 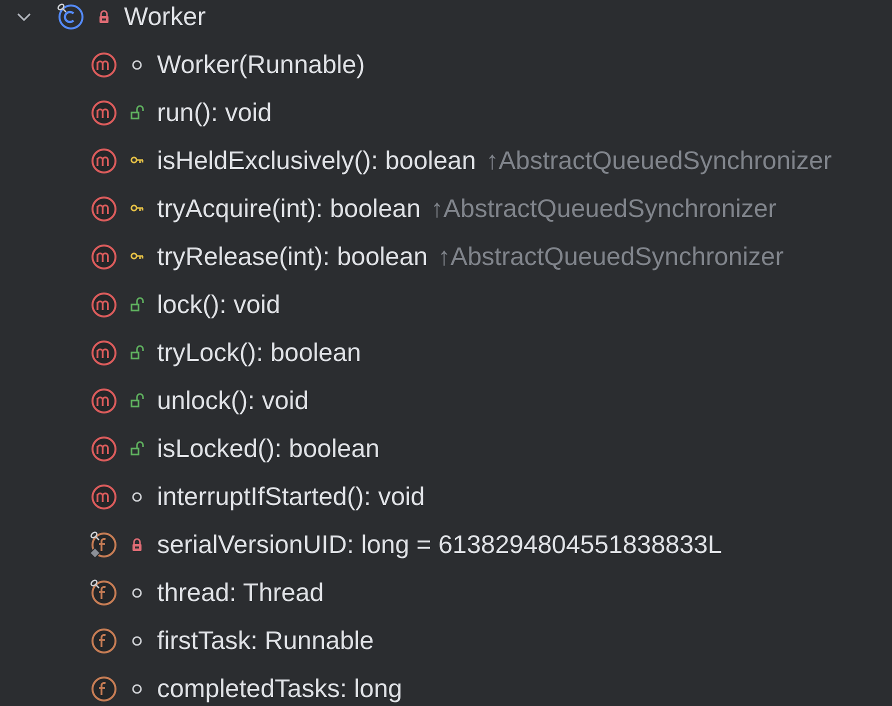 I want to click on tree-item-label: run(): void, so click(x=214, y=113).